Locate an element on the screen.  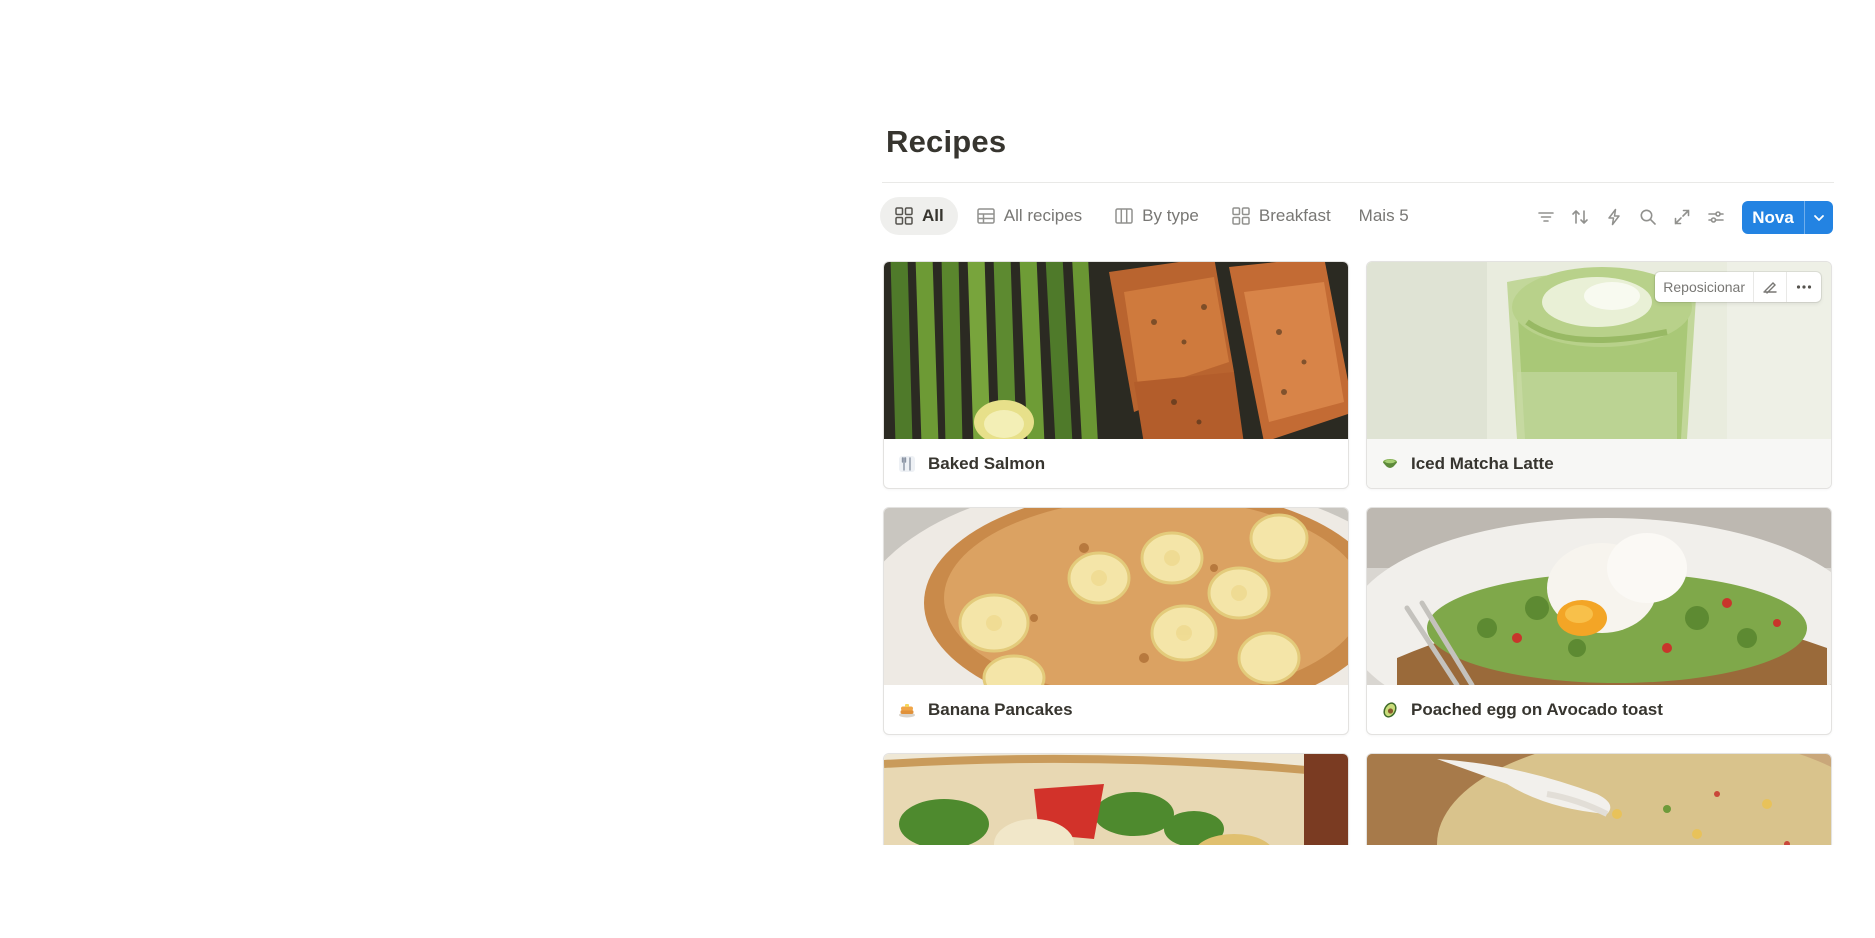
more-options-button is located at coordinates (1804, 287).